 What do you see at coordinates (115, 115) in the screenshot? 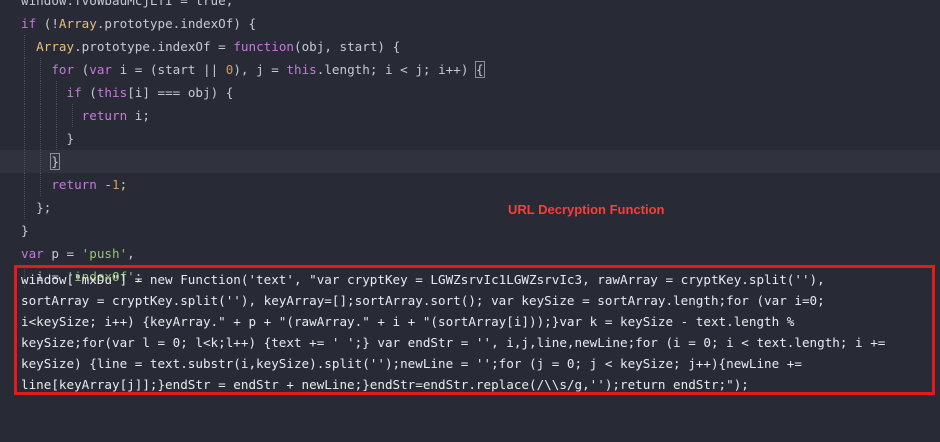
I see `code-text: return i;` at bounding box center [115, 115].